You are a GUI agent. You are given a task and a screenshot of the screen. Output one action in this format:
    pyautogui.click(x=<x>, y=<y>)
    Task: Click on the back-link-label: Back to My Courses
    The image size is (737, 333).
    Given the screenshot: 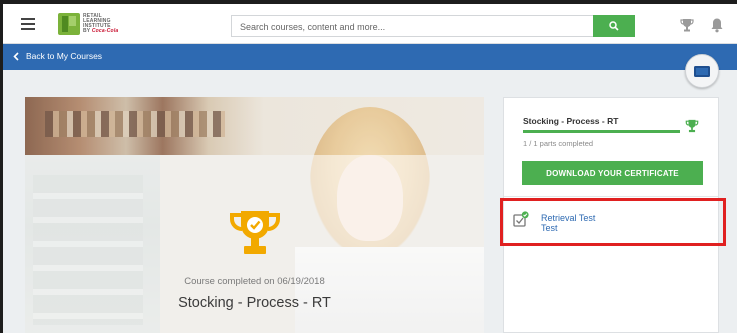 What is the action you would take?
    pyautogui.click(x=64, y=56)
    